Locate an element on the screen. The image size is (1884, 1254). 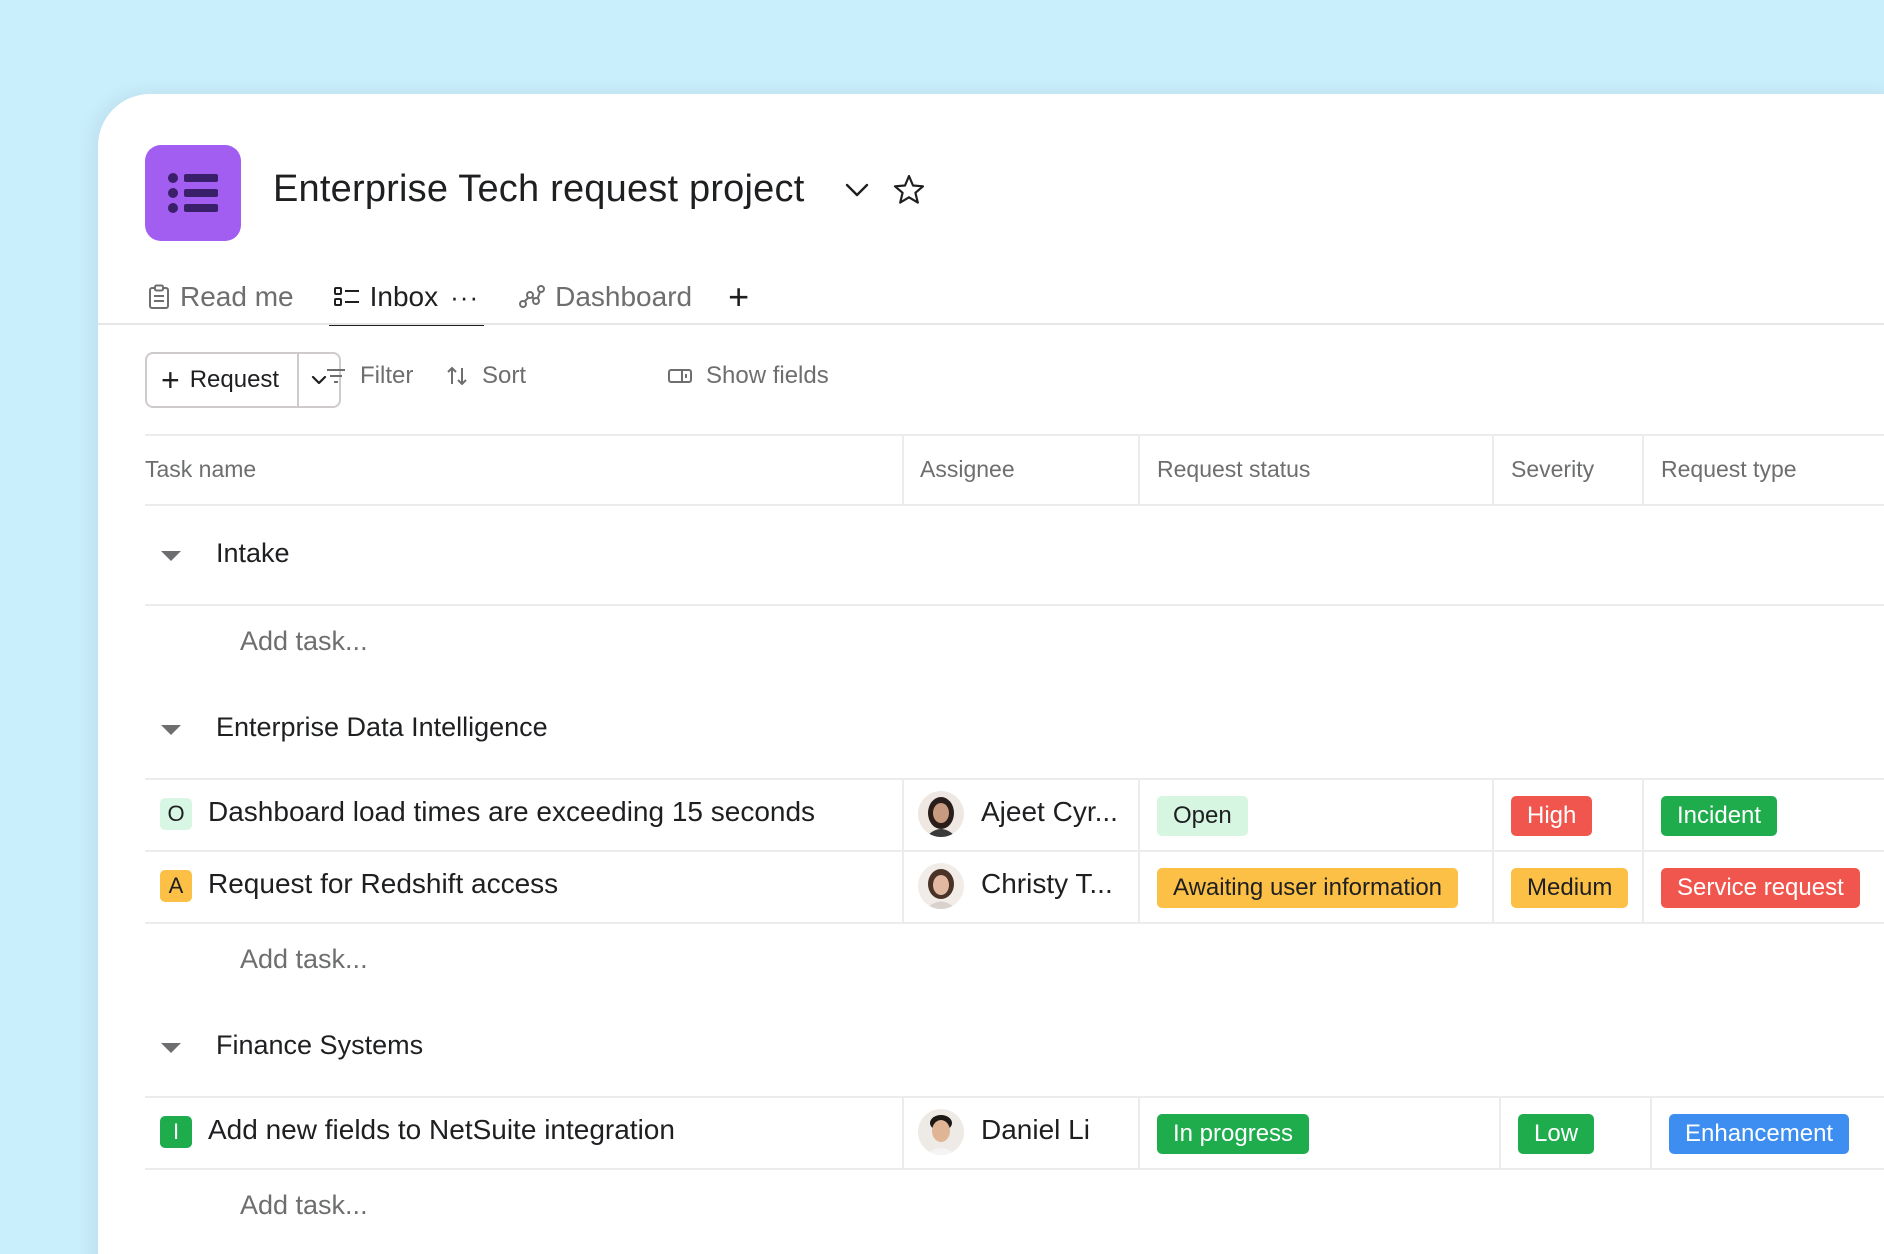
severity-label: Medium is located at coordinates (1570, 887).